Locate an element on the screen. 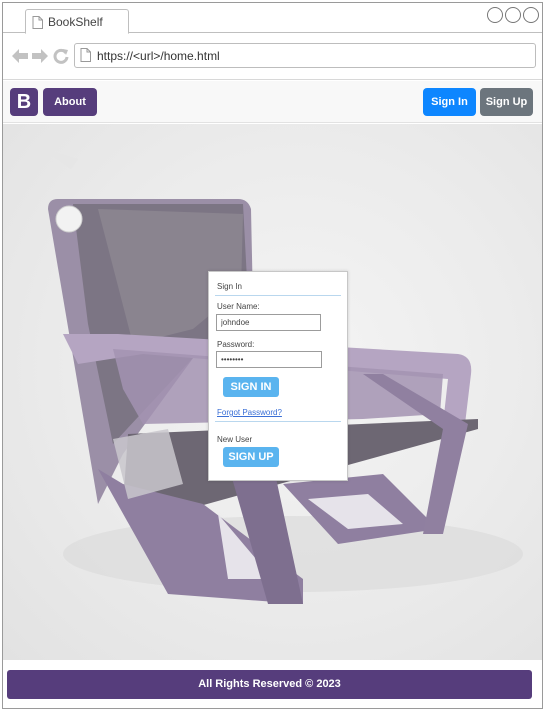 The width and height of the screenshot is (546, 712). arrow-left-icon is located at coordinates (20, 56).